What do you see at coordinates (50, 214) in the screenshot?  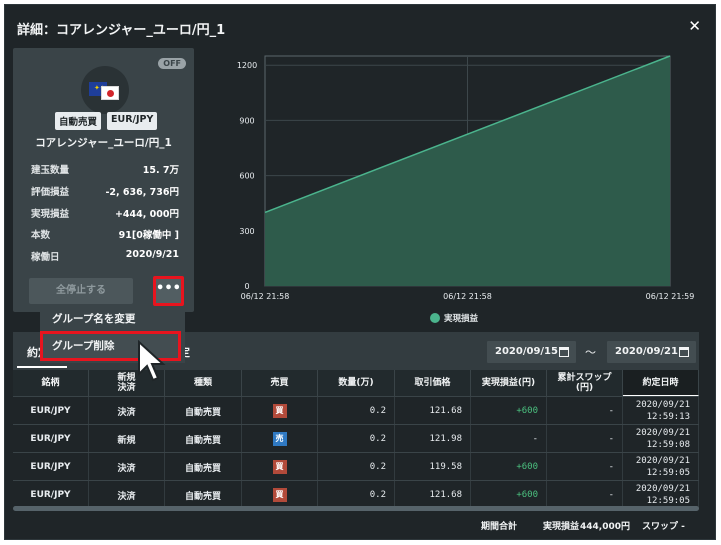 I see `stat-label: 実現損益` at bounding box center [50, 214].